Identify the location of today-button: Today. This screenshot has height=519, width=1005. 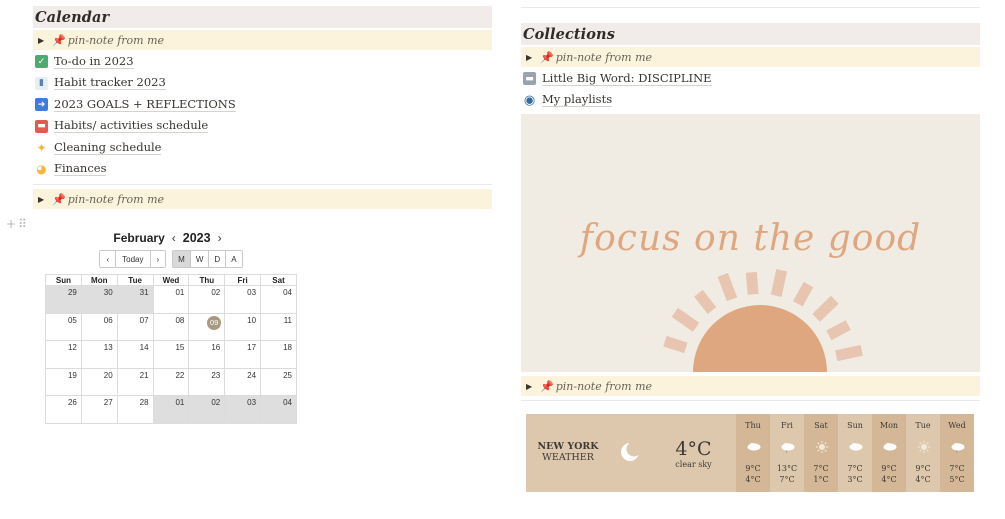
(133, 259).